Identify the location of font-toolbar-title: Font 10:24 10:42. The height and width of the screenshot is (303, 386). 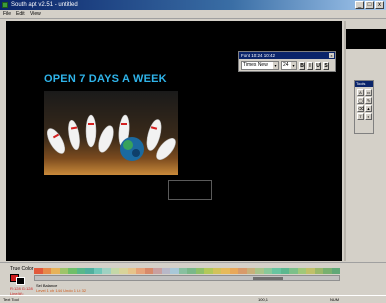
(258, 55).